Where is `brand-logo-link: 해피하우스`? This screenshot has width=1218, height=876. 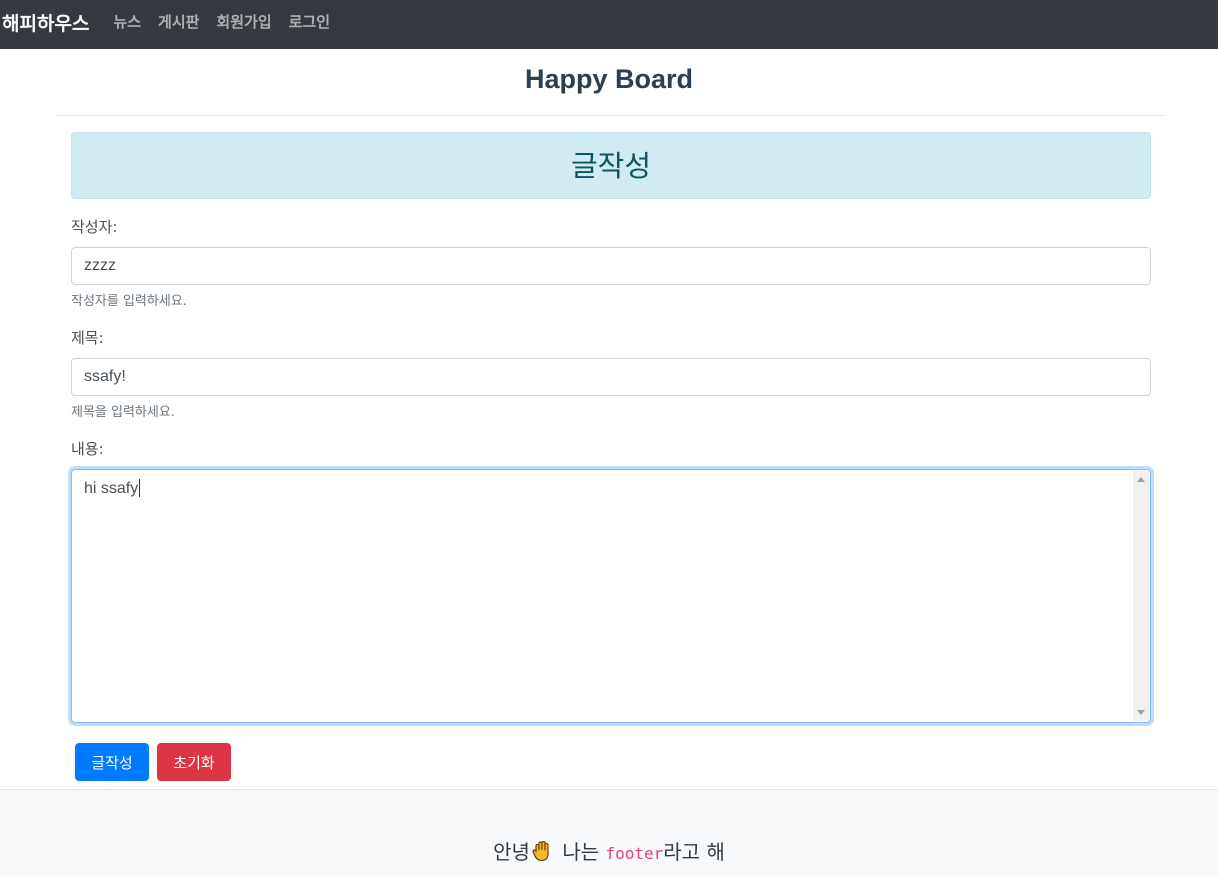 brand-logo-link: 해피하우스 is located at coordinates (45, 22).